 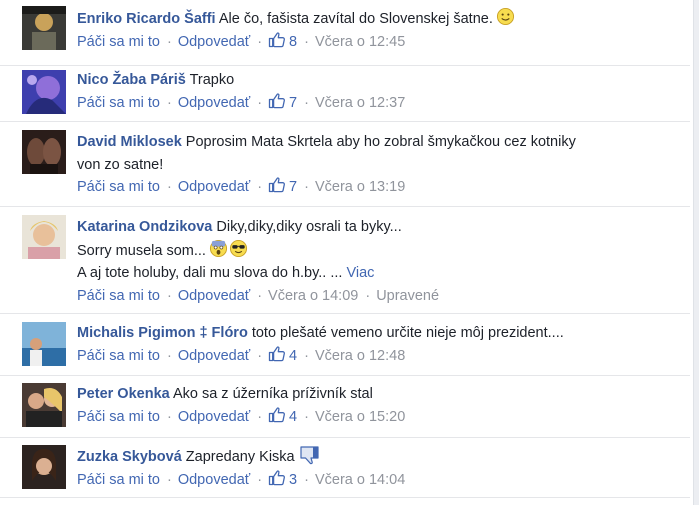 What do you see at coordinates (162, 333) in the screenshot?
I see `comment-author: Michalis Pigimon ‡ Flóro` at bounding box center [162, 333].